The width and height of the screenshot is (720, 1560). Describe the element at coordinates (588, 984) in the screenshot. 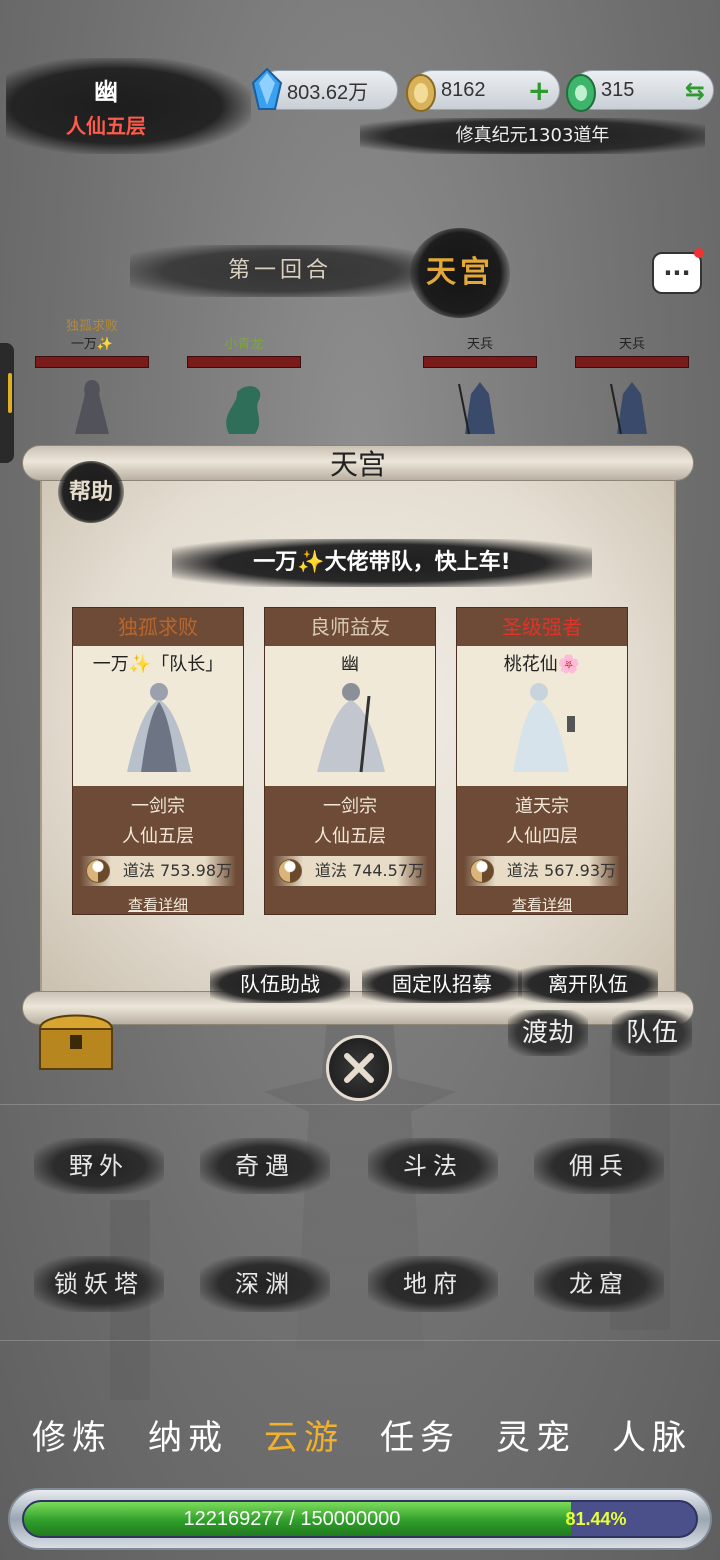

I see `leave-team-button: 离开队伍` at that location.